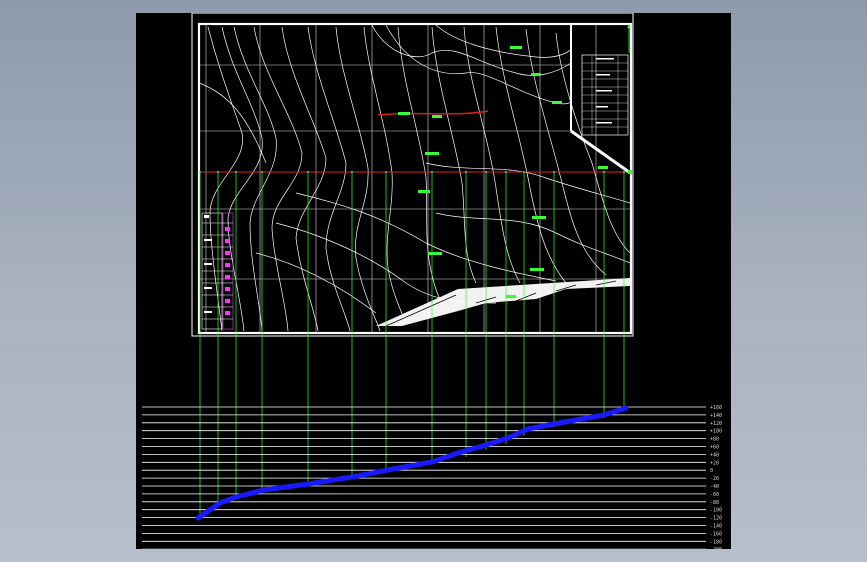 The width and height of the screenshot is (867, 562). What do you see at coordinates (716, 416) in the screenshot?
I see `elevation-label: +140` at bounding box center [716, 416].